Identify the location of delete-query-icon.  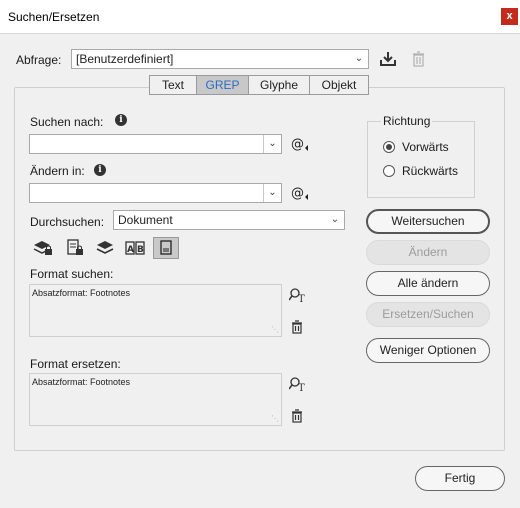
(418, 59).